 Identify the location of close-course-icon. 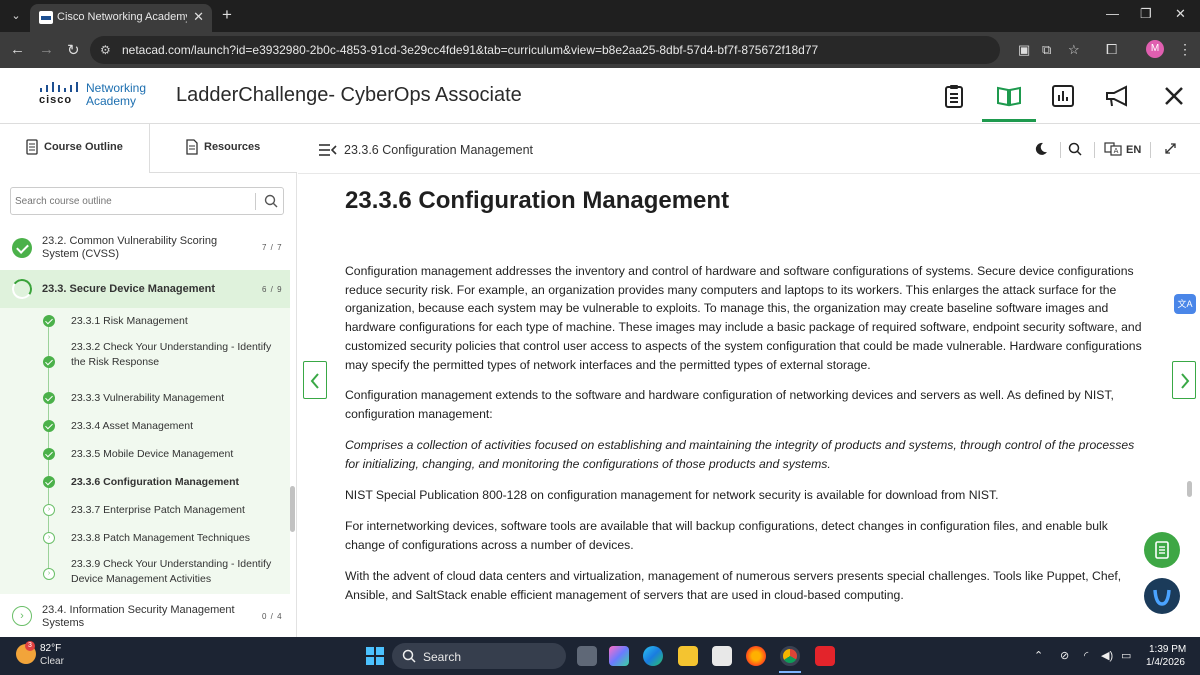
(1174, 96).